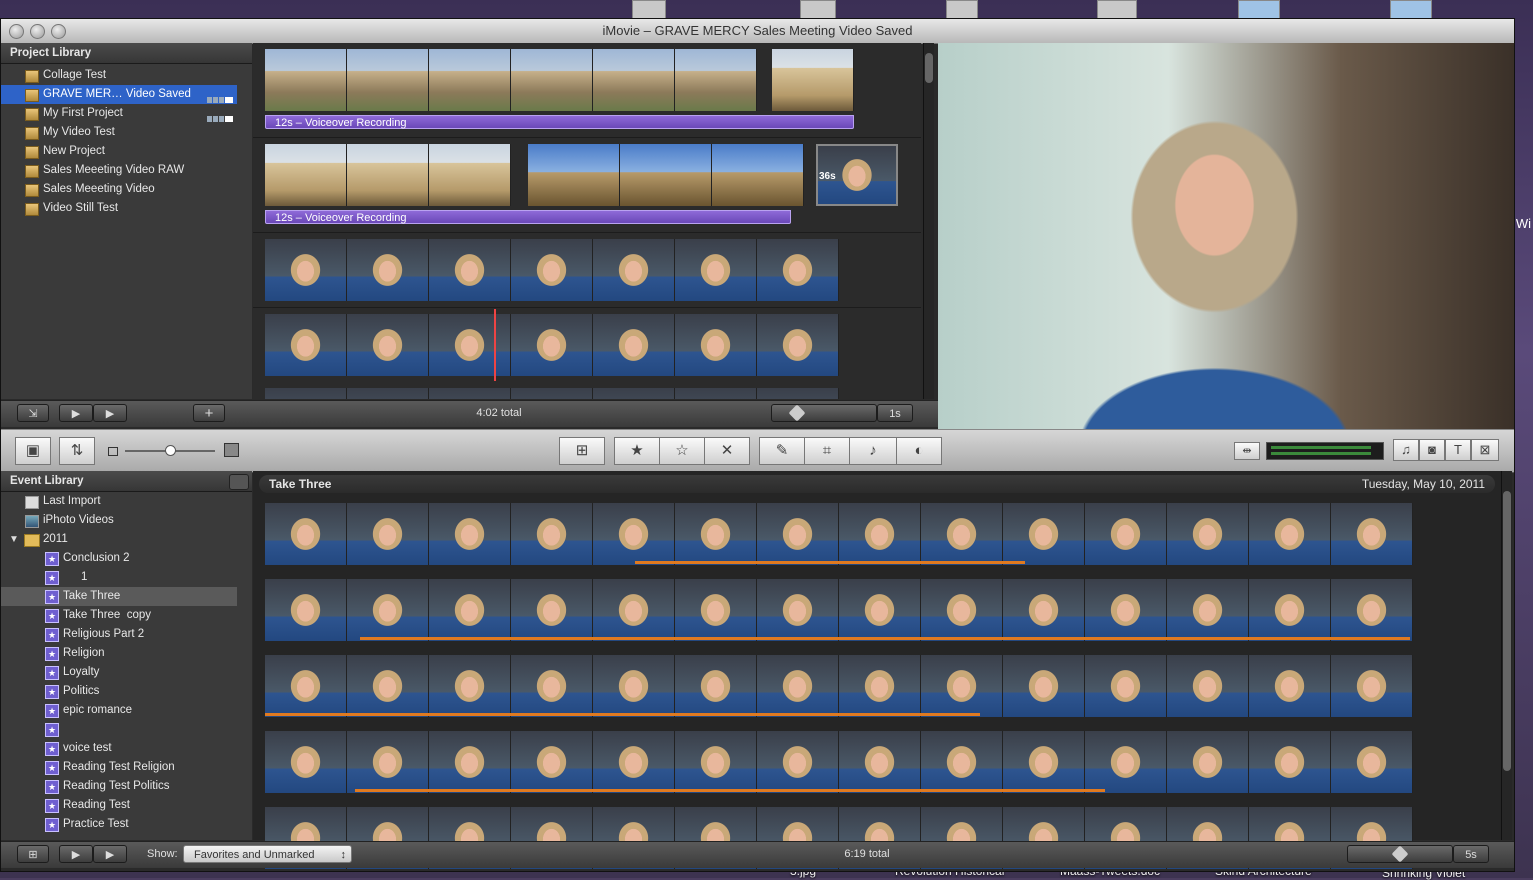 This screenshot has height=880, width=1533. What do you see at coordinates (727, 451) in the screenshot?
I see `reject-button: ✕` at bounding box center [727, 451].